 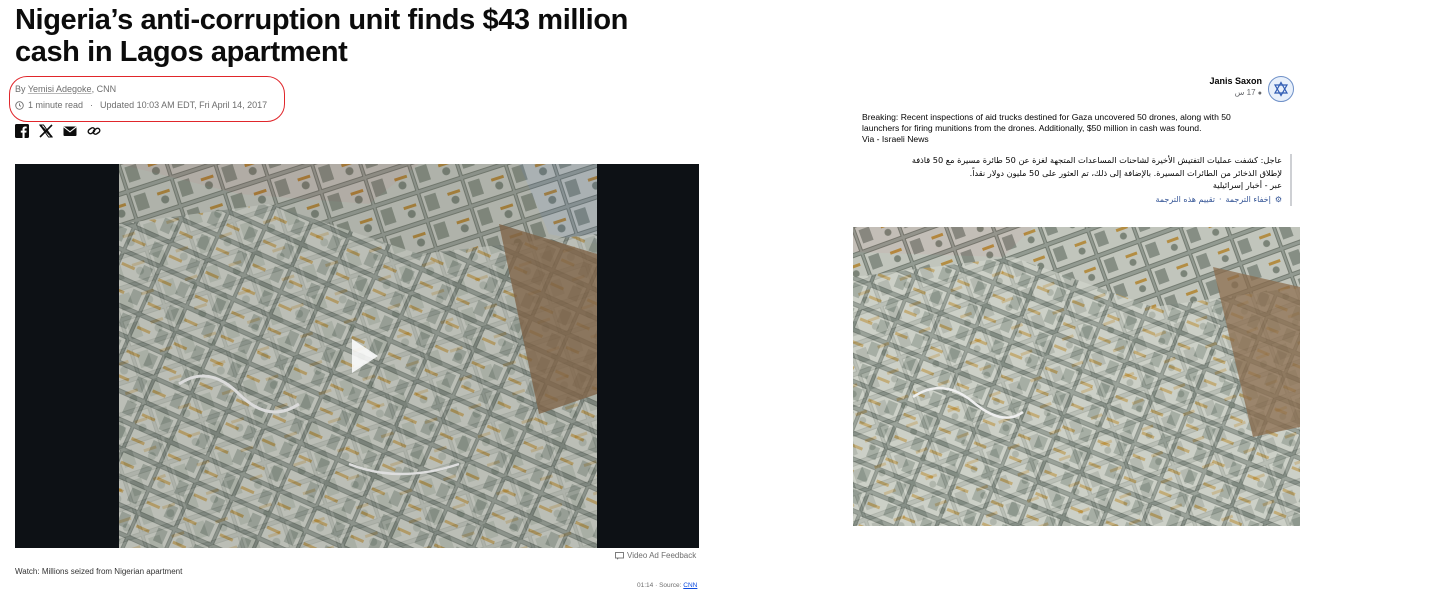 I want to click on video-source: 01:14 · Source: CNN, so click(x=667, y=585).